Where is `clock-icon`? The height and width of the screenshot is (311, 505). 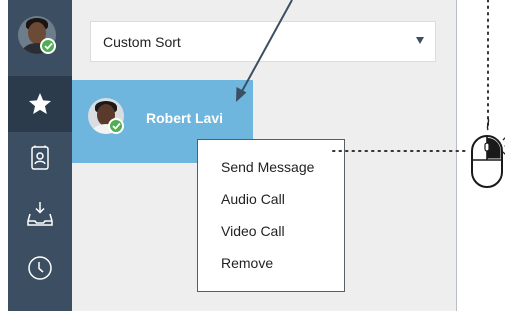 clock-icon is located at coordinates (40, 268).